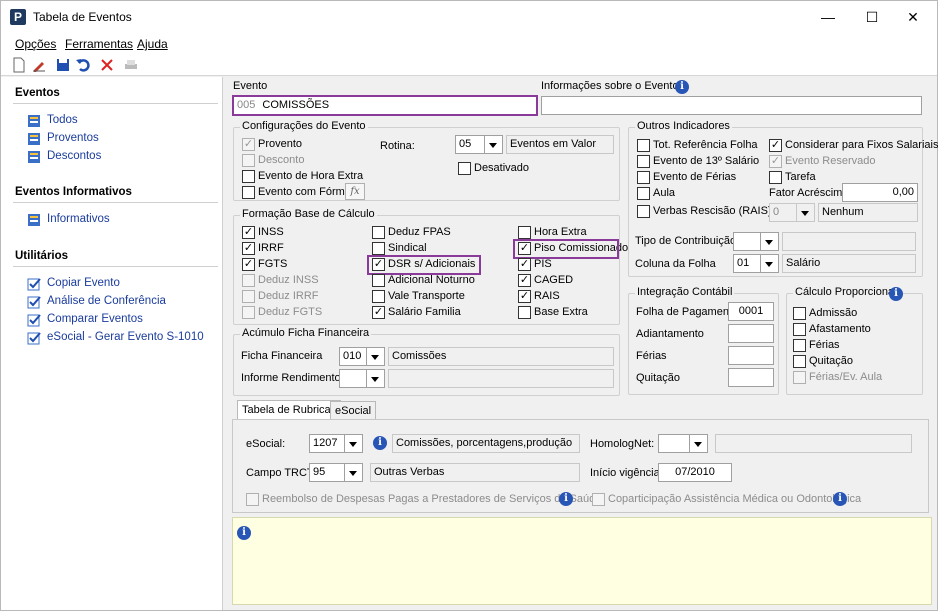 This screenshot has height=611, width=938. I want to click on trct-code: 95, so click(327, 472).